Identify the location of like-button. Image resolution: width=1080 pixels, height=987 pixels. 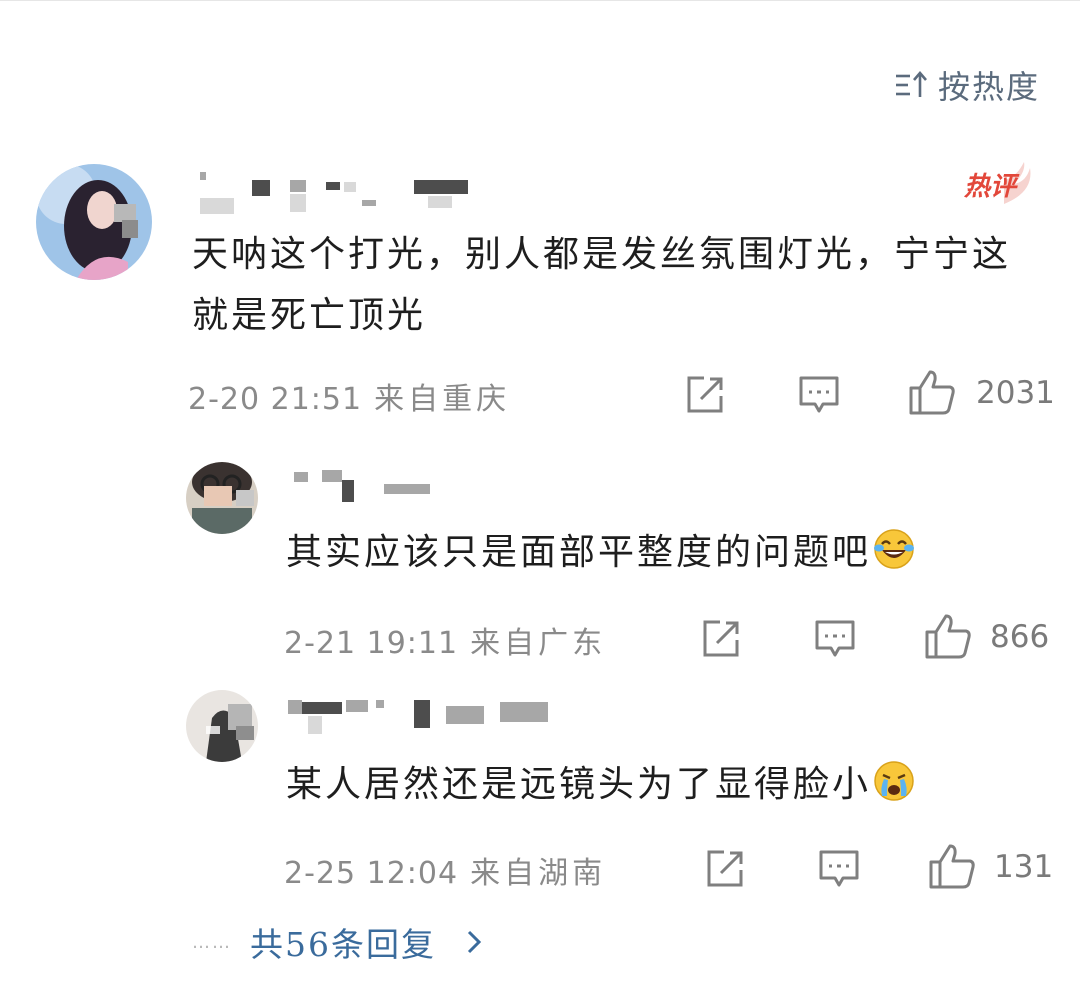
(932, 392).